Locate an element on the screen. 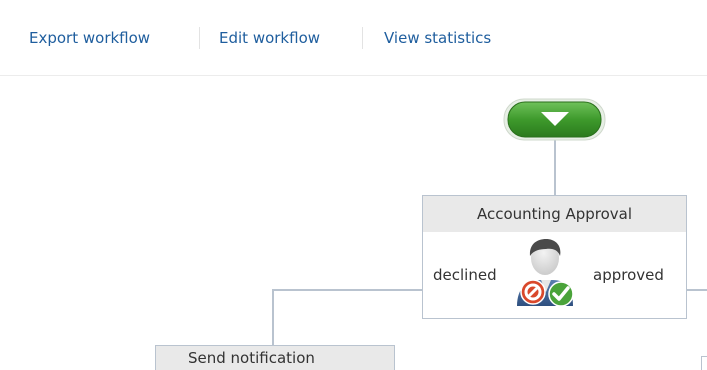 Image resolution: width=707 pixels, height=370 pixels. step-title: Accounting Approval is located at coordinates (554, 214).